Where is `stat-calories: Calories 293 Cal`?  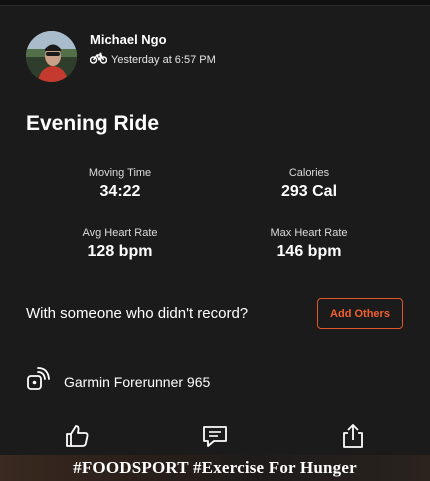
stat-calories: Calories 293 Cal is located at coordinates (309, 184).